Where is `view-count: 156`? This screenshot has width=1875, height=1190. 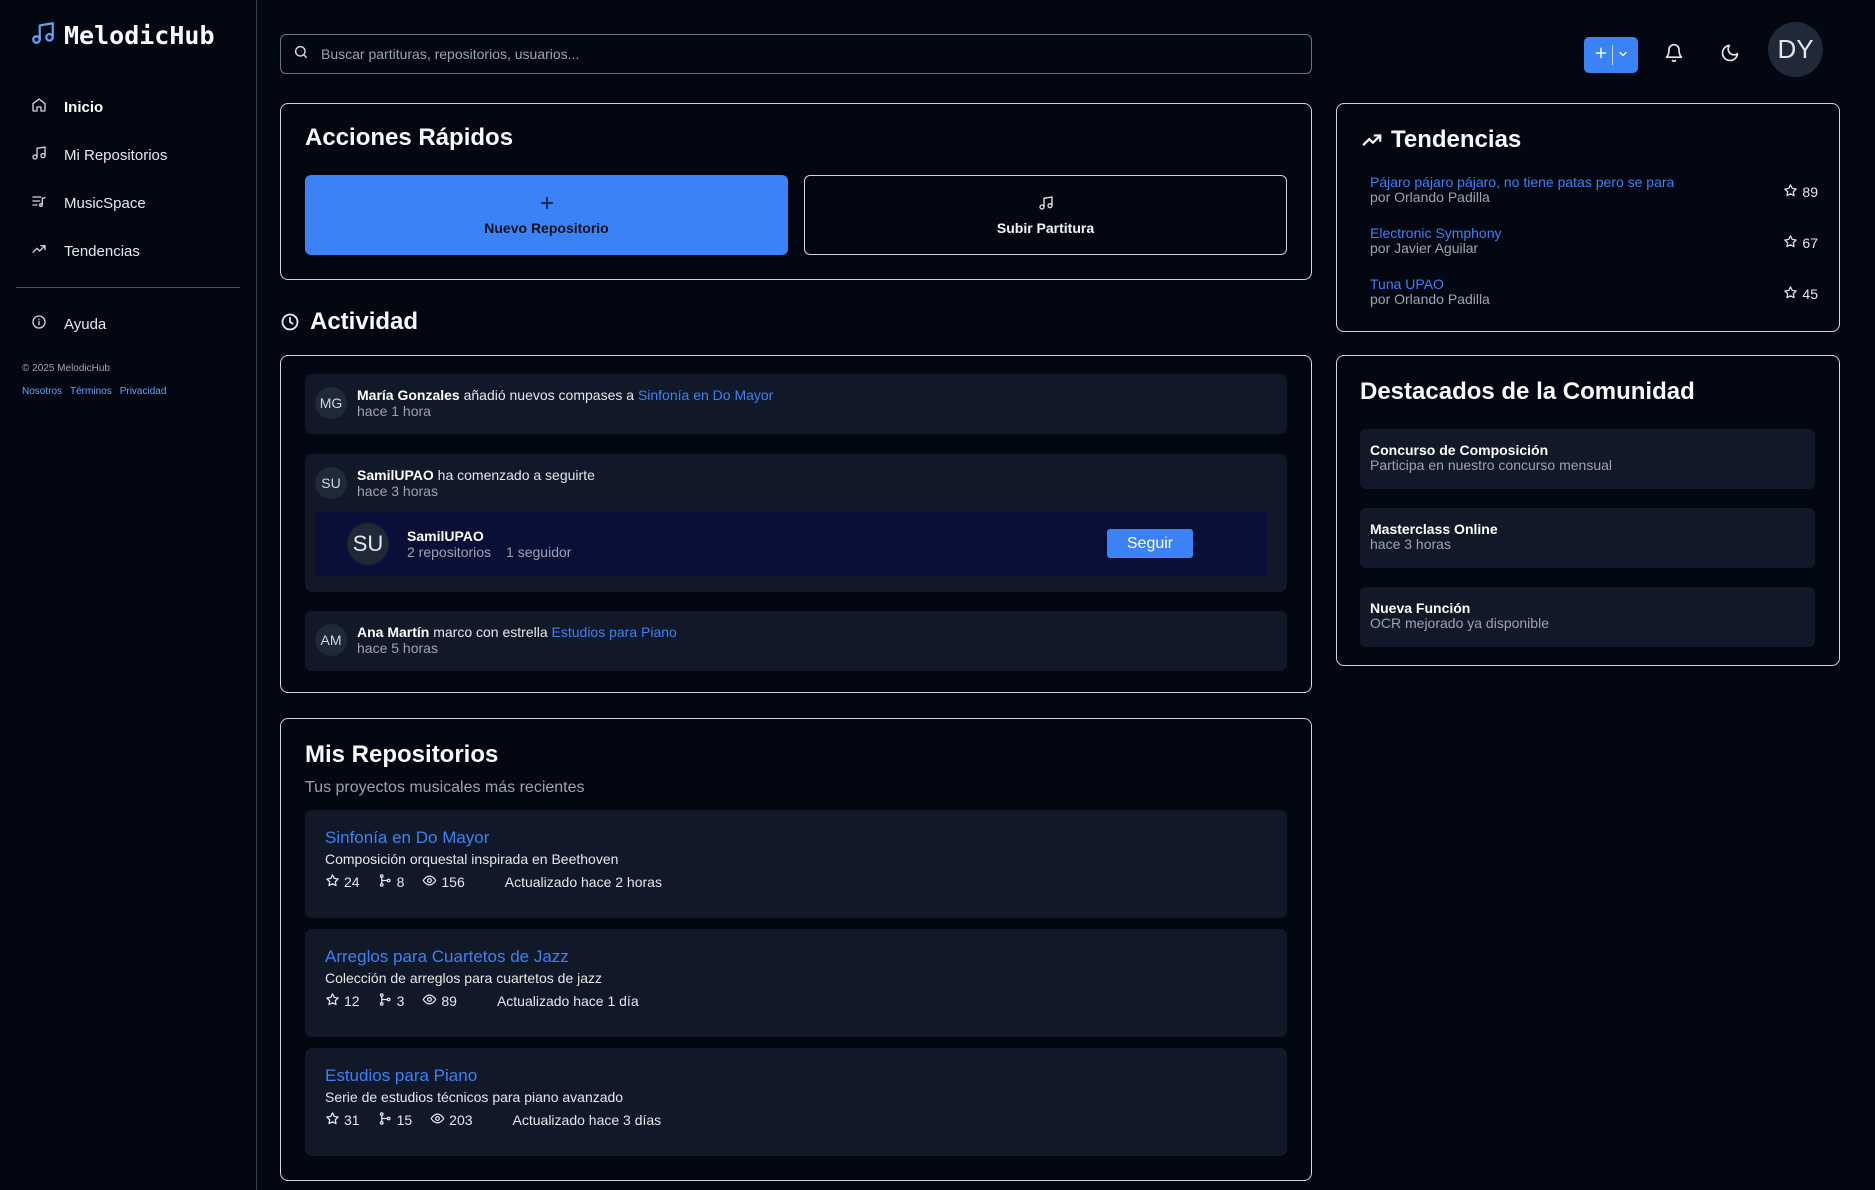 view-count: 156 is located at coordinates (453, 882).